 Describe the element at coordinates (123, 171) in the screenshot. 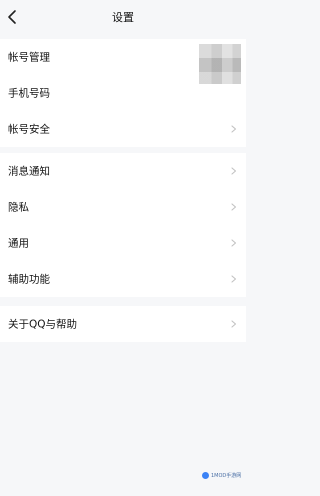

I see `notifications-row: 消息通知` at that location.